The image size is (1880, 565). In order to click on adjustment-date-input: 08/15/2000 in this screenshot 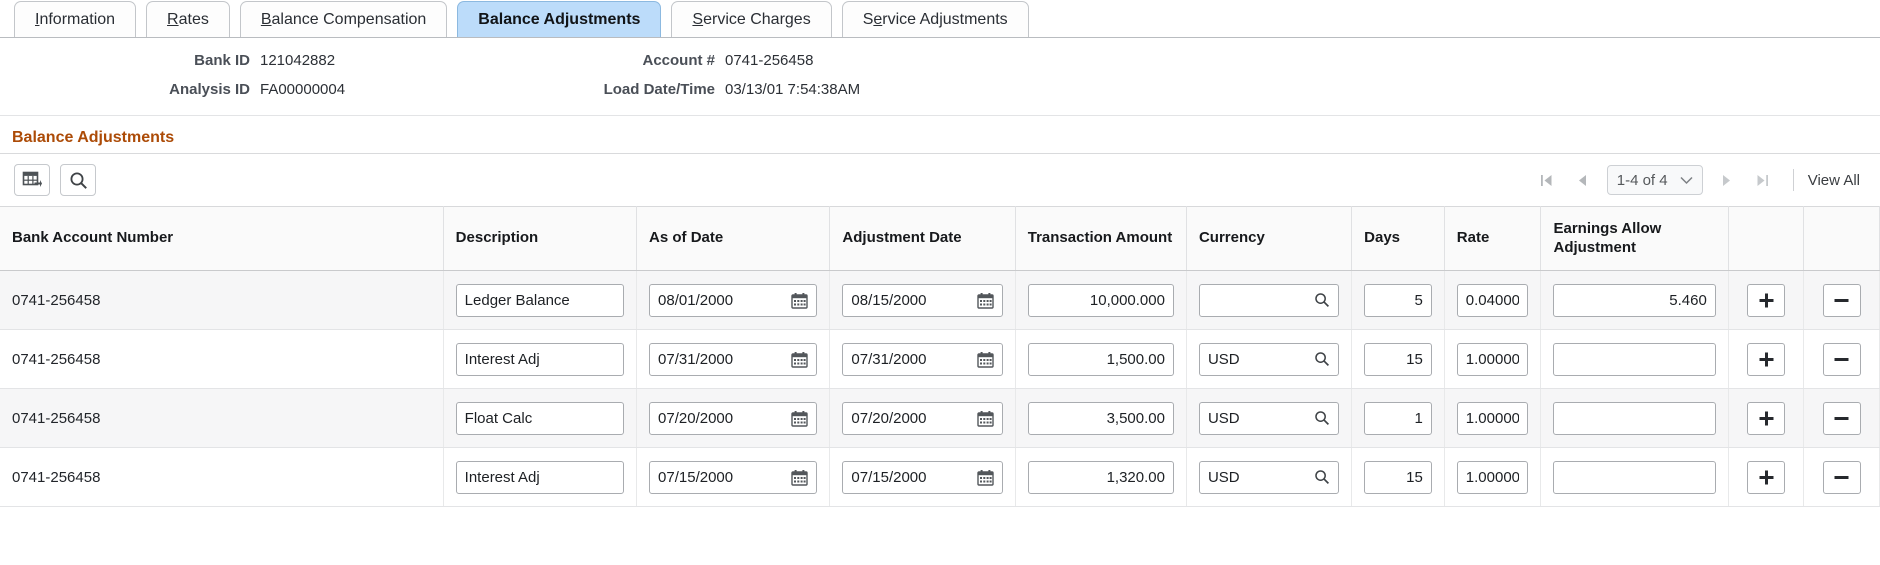, I will do `click(922, 300)`.